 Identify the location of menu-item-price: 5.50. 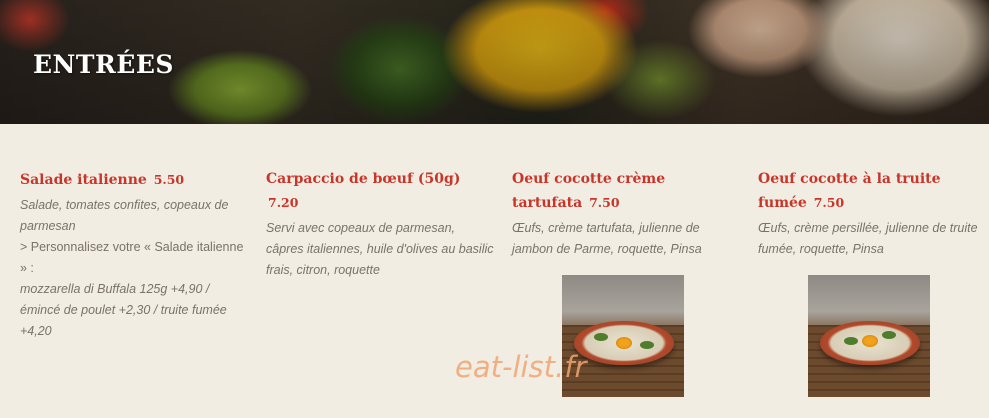
(169, 179).